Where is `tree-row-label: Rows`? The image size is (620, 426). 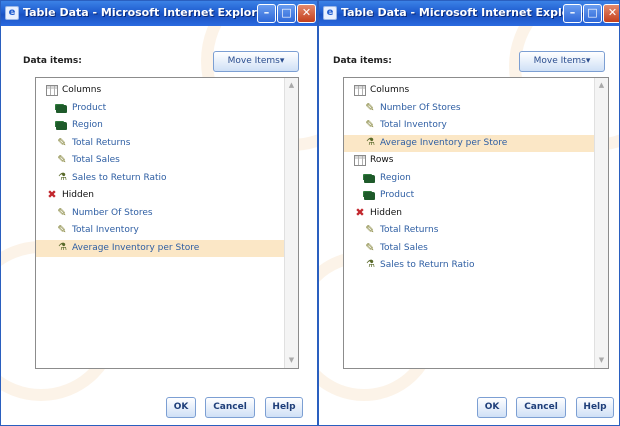
tree-row-label: Rows is located at coordinates (382, 160).